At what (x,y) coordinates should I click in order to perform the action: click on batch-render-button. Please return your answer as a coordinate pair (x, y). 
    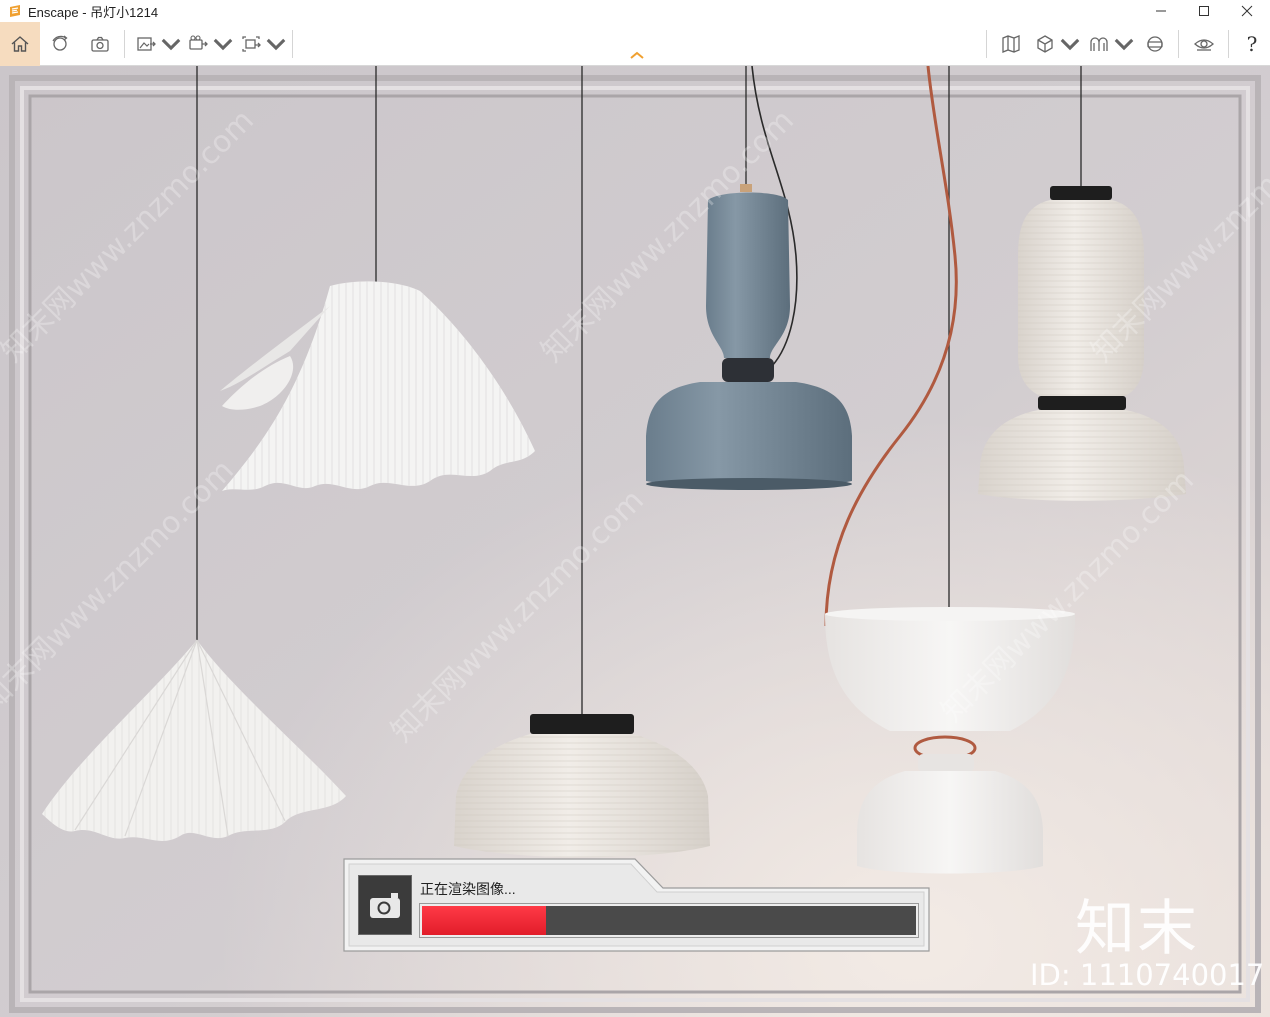
    Looking at the image, I should click on (158, 44).